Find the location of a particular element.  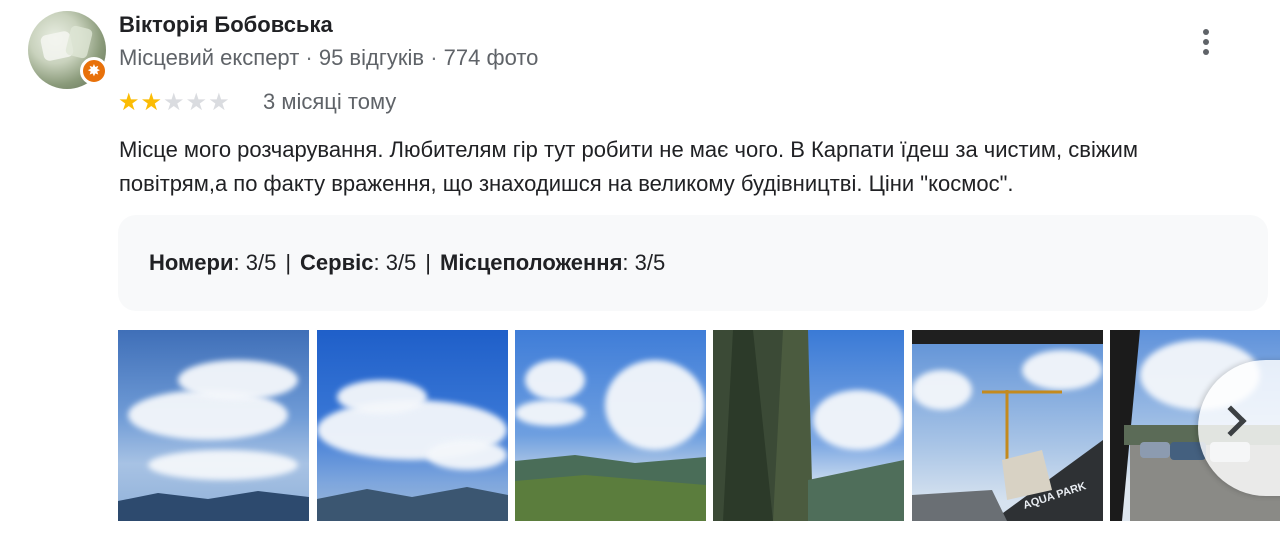

rating-value-rooms: : 3/5 is located at coordinates (255, 262).